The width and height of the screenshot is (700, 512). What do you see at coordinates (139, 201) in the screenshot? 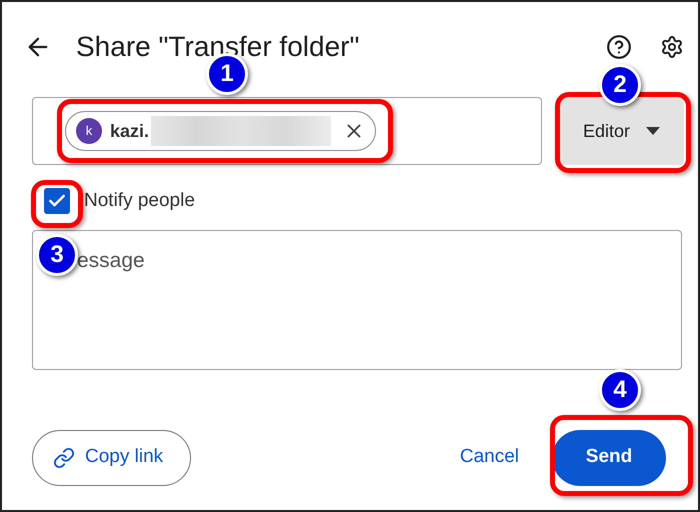
I see `notify-label: Notify people` at bounding box center [139, 201].